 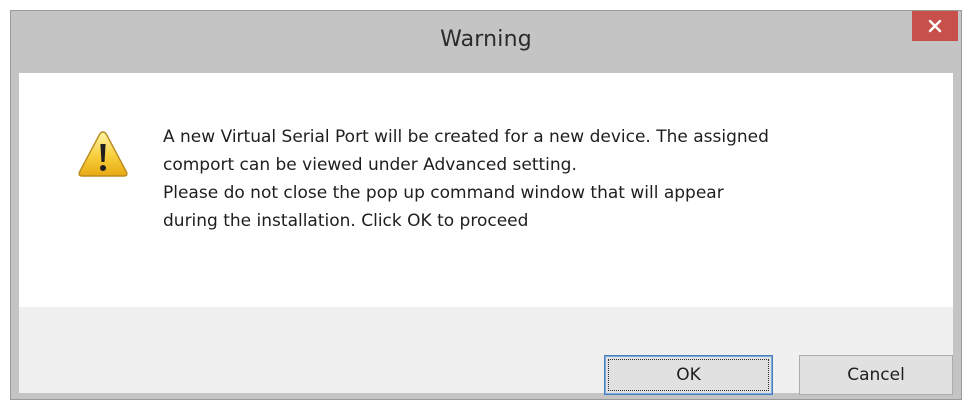 I want to click on focus-rectangle, so click(x=688, y=375).